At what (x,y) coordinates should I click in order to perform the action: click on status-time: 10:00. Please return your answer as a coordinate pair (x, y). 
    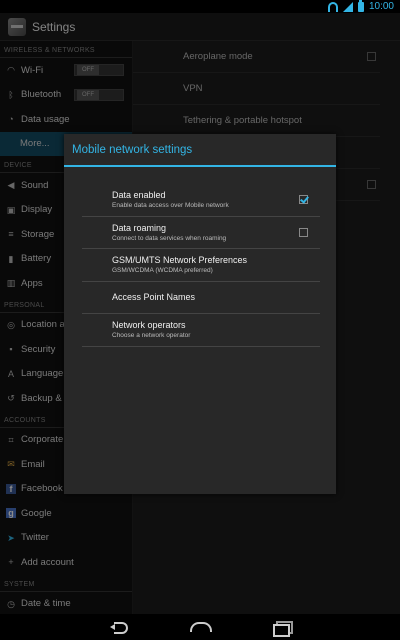
    Looking at the image, I should click on (381, 6).